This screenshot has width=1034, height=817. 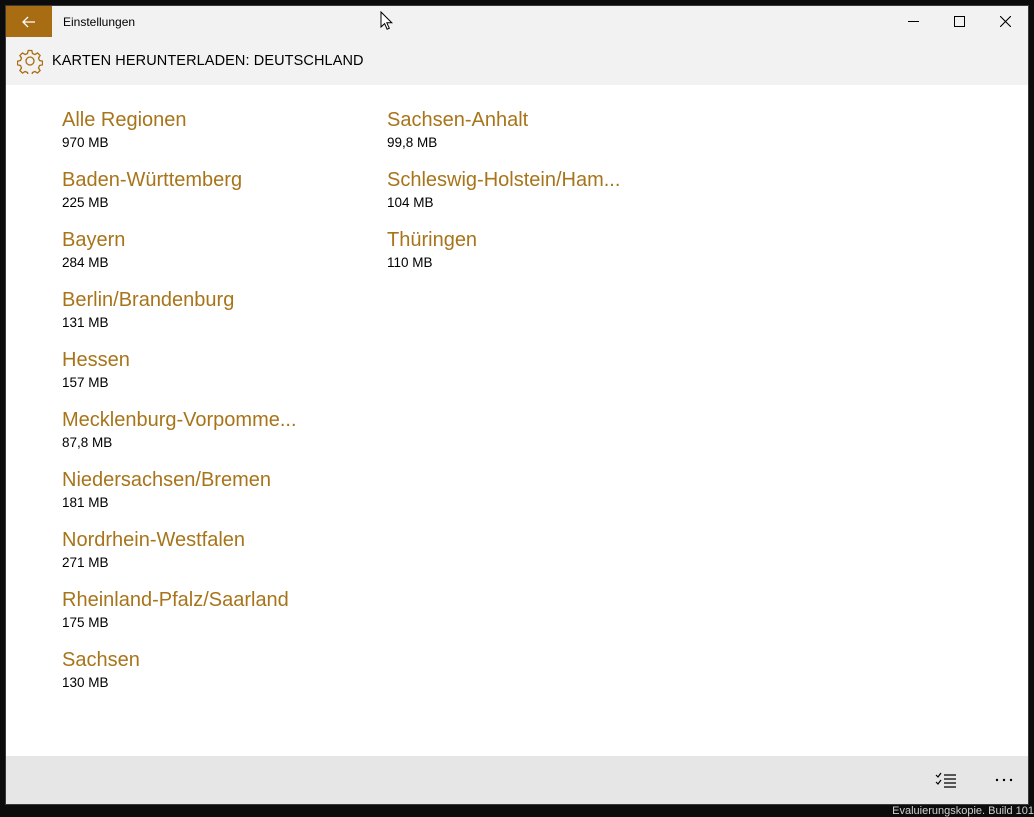 What do you see at coordinates (179, 617) in the screenshot?
I see `region-item-rheinland-pfalz-saarland: Rheinland-Pfalz/Saarland 175 MB` at bounding box center [179, 617].